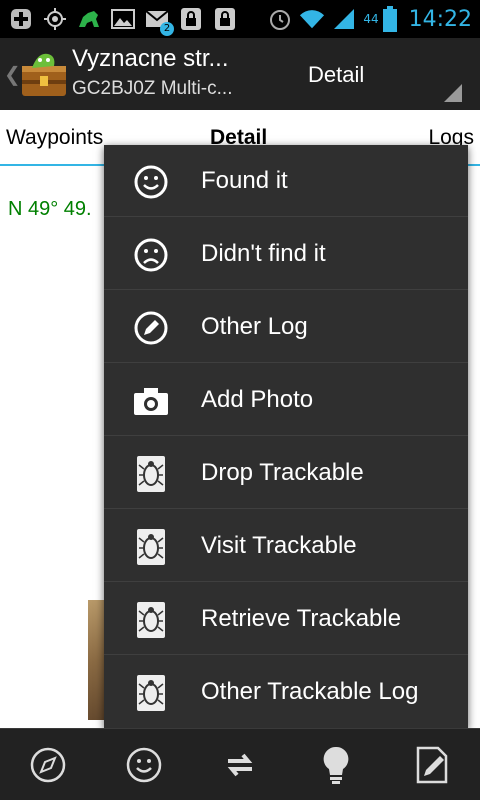 Image resolution: width=480 pixels, height=800 pixels. I want to click on notification-badge: 2, so click(167, 29).